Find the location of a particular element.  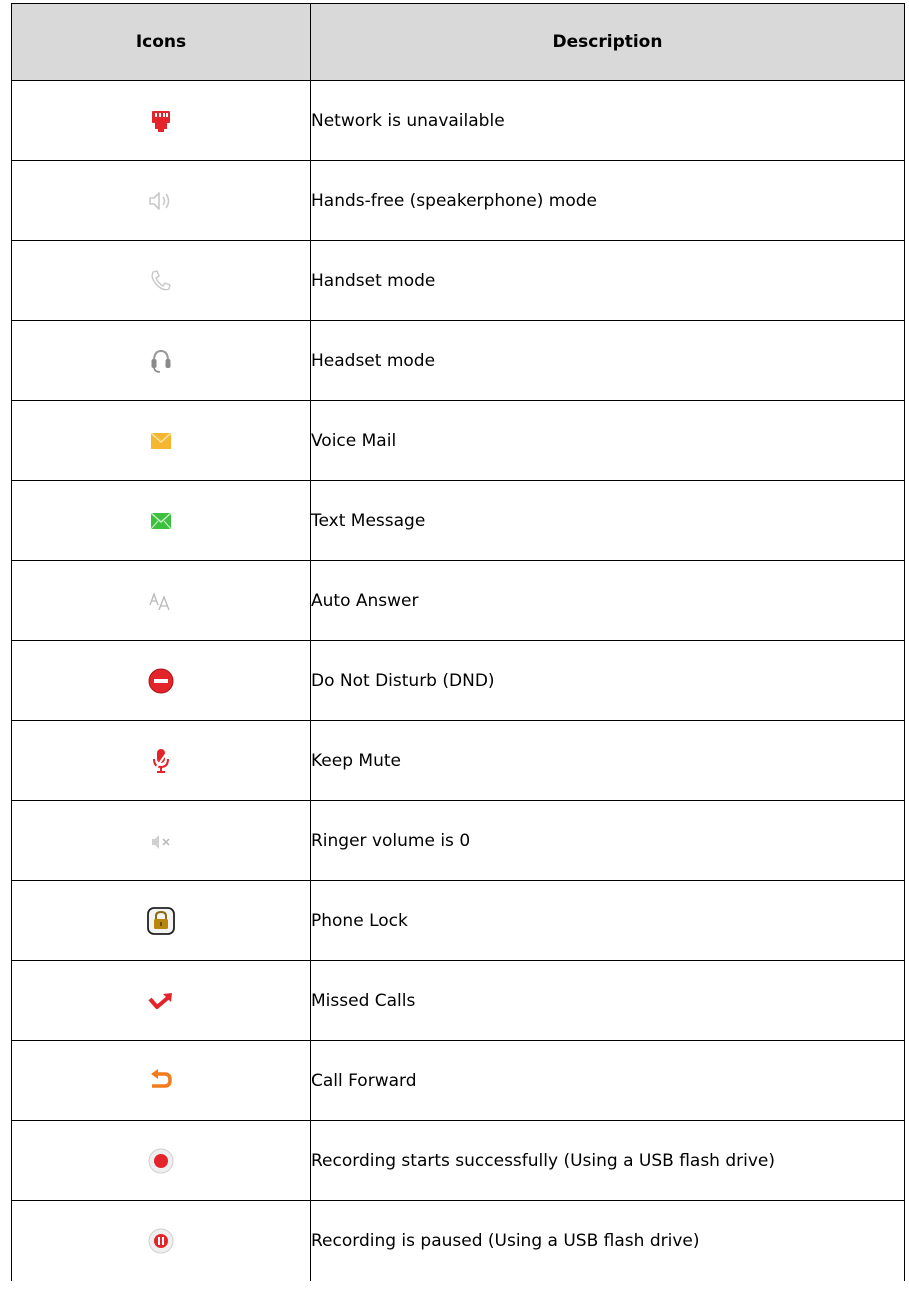

table-row: Do Not Disturb (DND) is located at coordinates (458, 680).